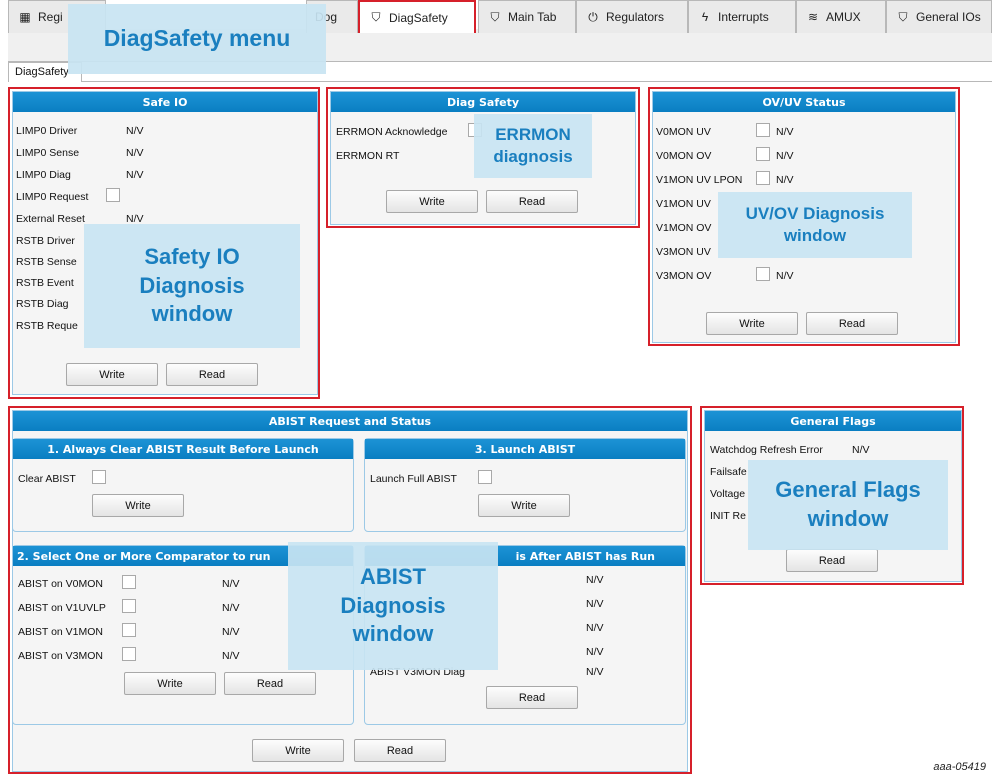 This screenshot has height=778, width=992. What do you see at coordinates (25, 17) in the screenshot?
I see `register-icon: ▦` at bounding box center [25, 17].